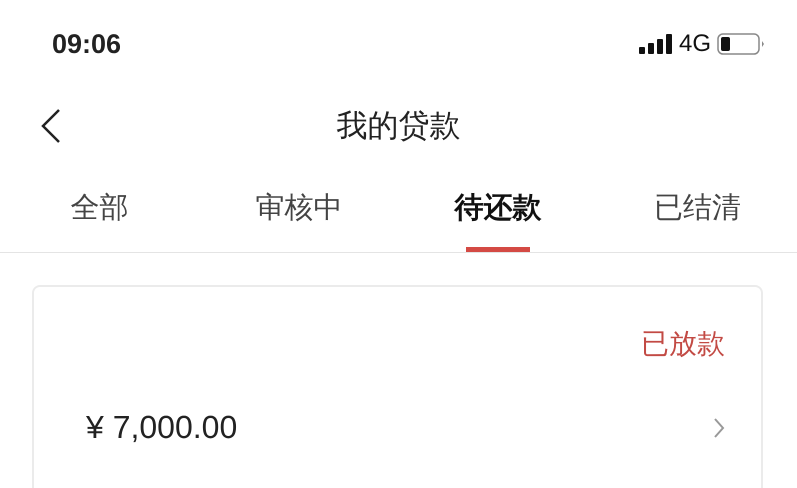 The image size is (797, 488). Describe the element at coordinates (298, 208) in the screenshot. I see `tab: 审核中` at that location.